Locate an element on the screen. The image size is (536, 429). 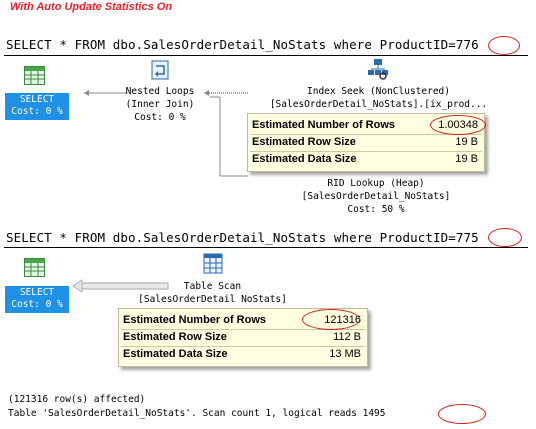
select-node-2: SELECT Cost: 0 % is located at coordinates (37, 299).